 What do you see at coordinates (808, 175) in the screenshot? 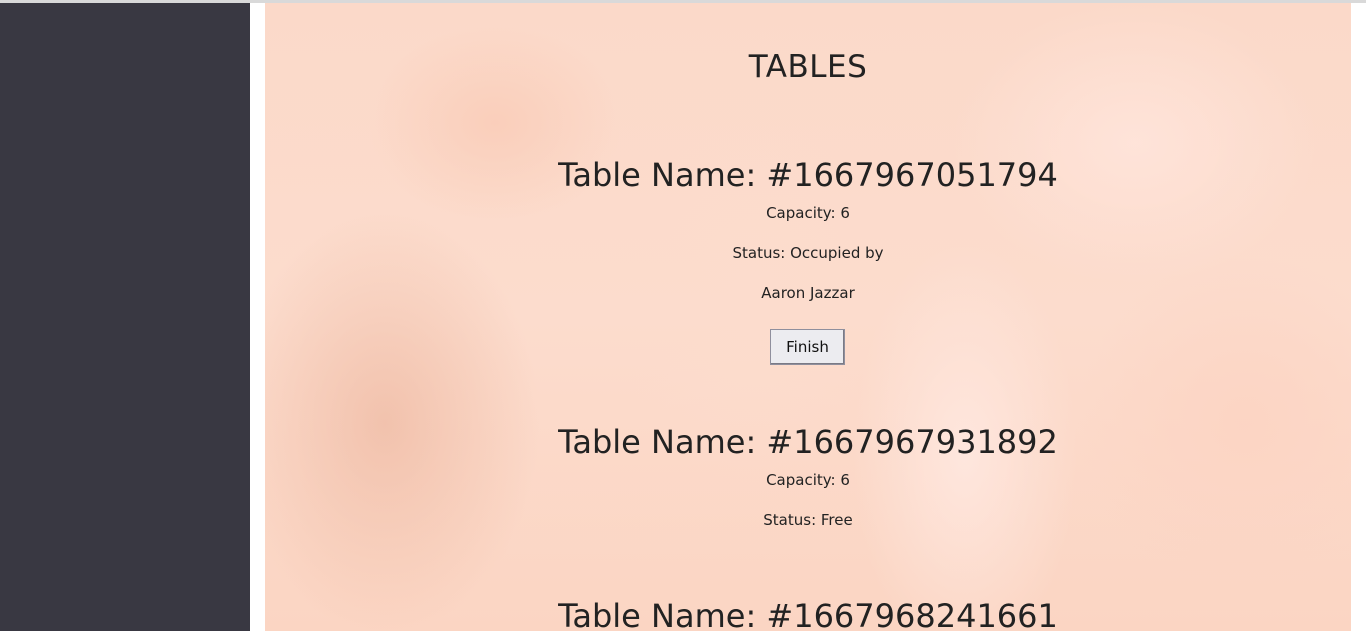
I see `table-name: Table Name: #1667967051794` at bounding box center [808, 175].